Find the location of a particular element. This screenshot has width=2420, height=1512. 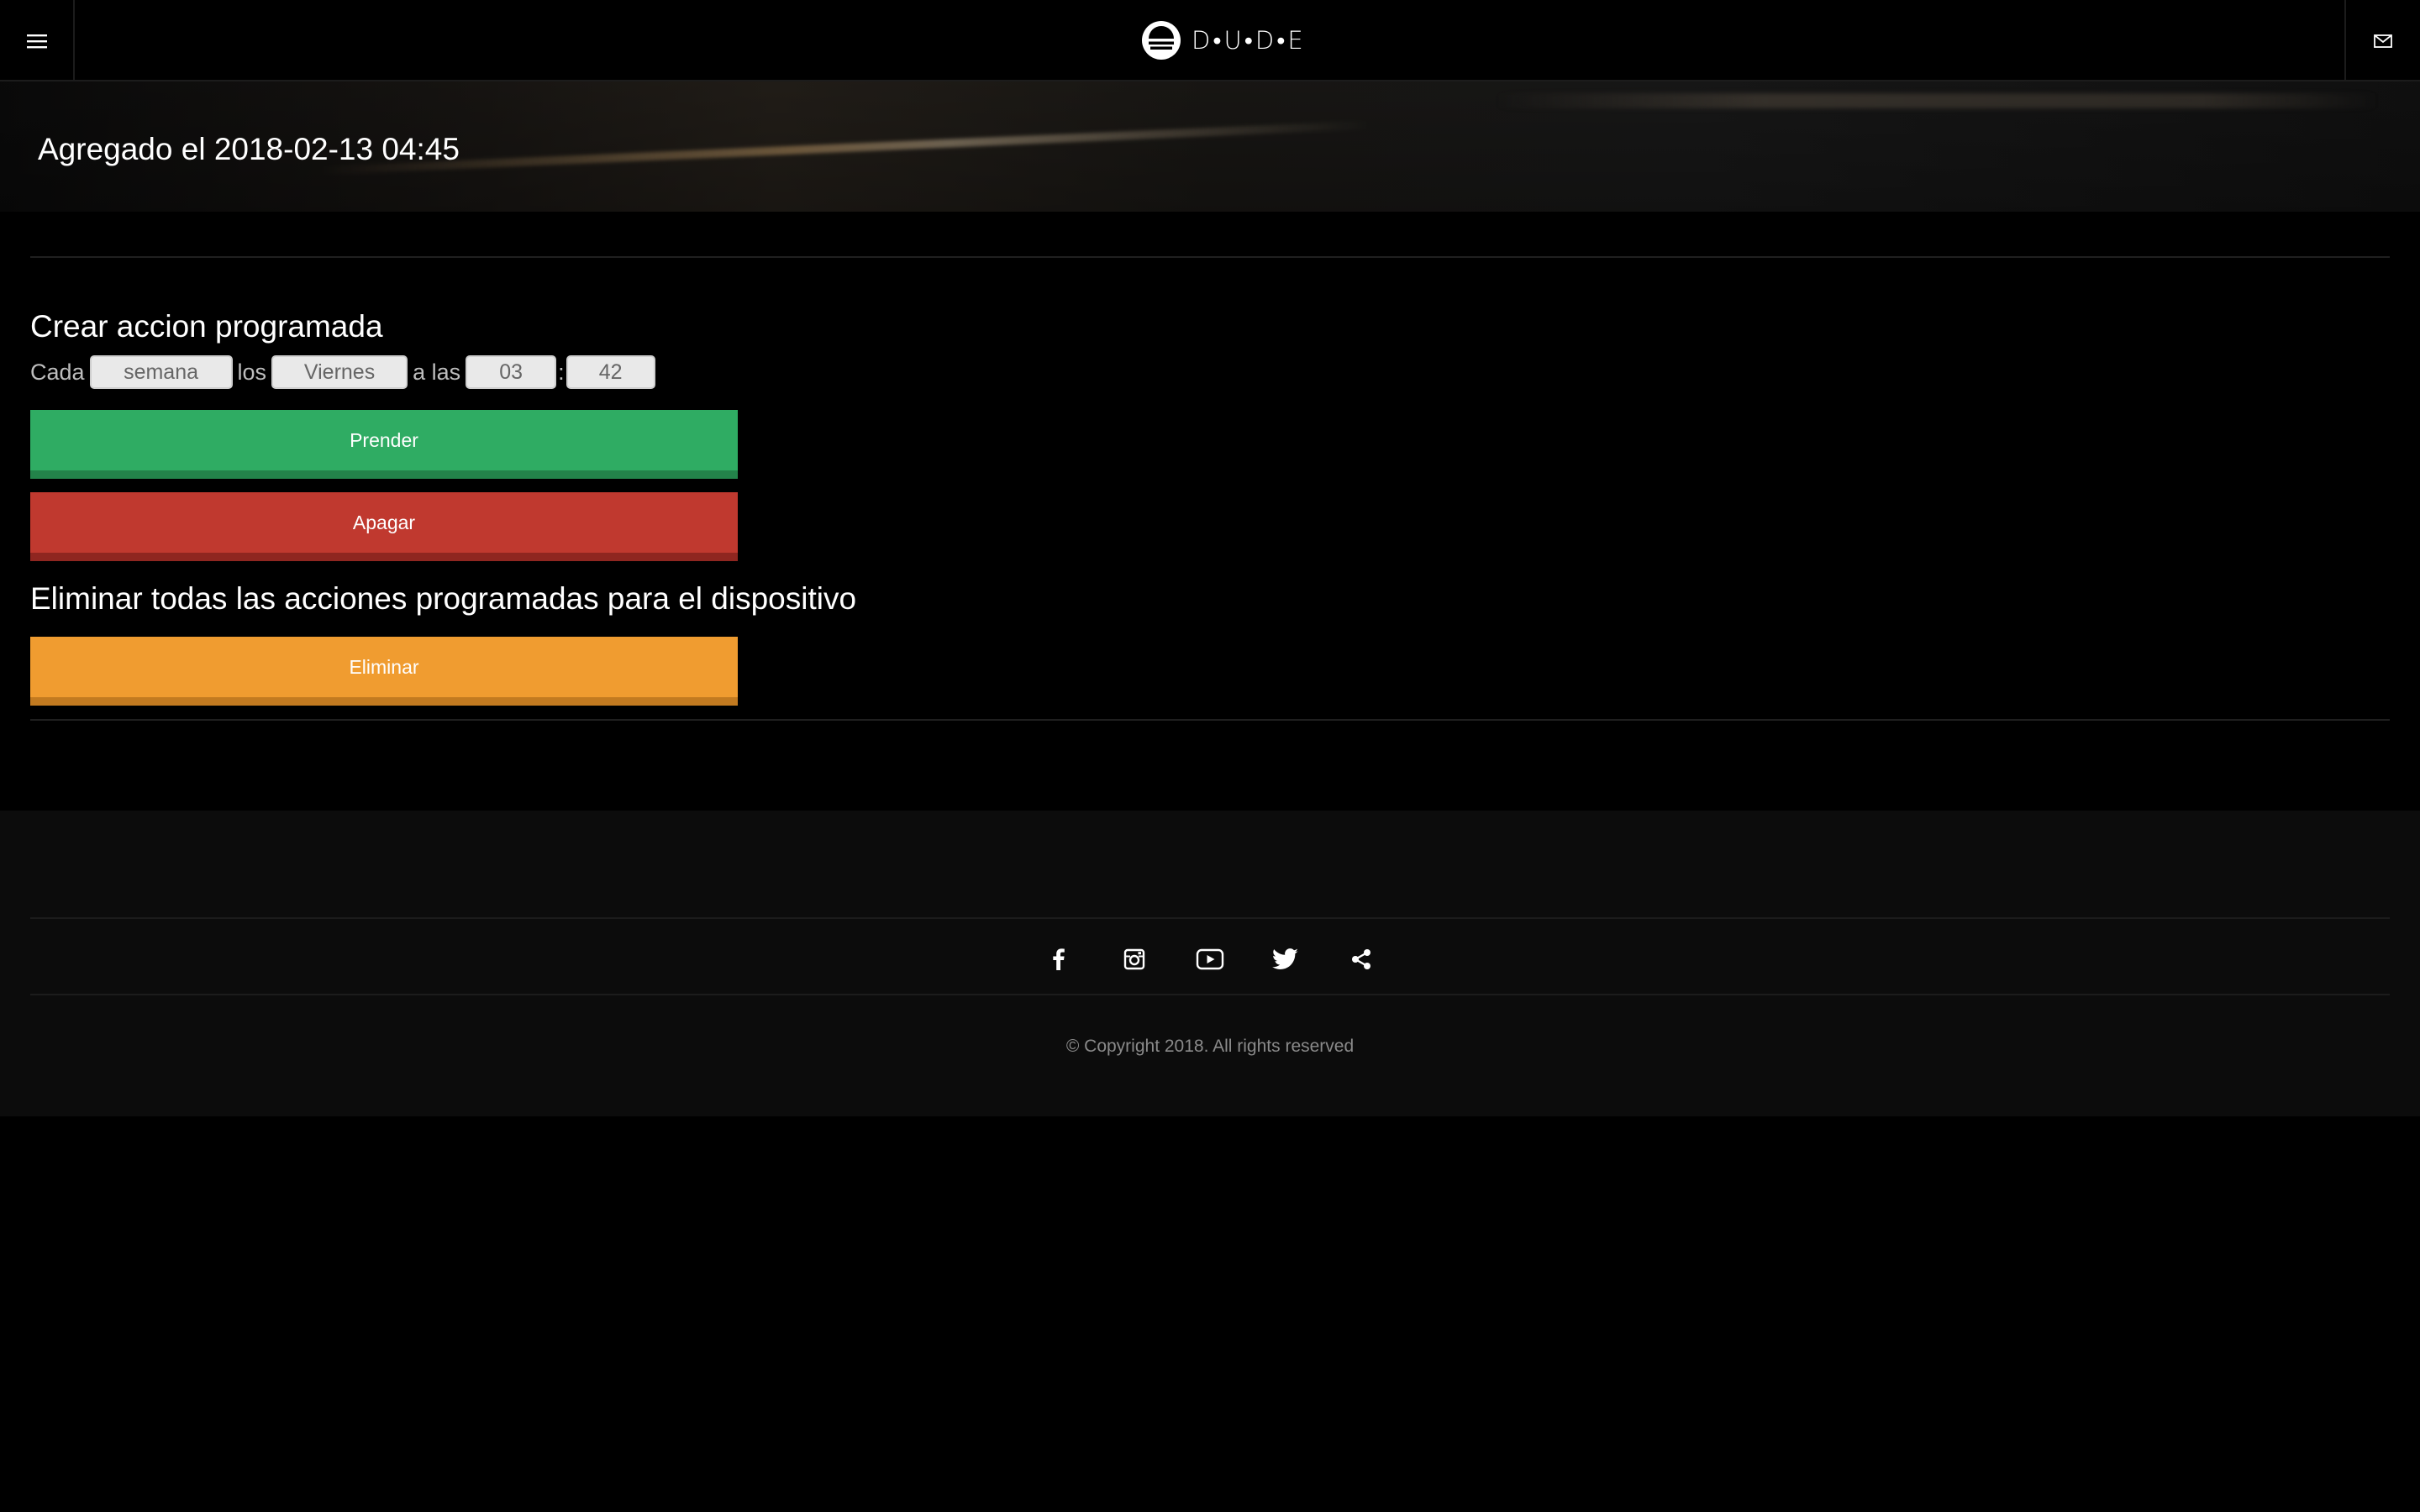

hero-background-shape is located at coordinates (1937, 100).